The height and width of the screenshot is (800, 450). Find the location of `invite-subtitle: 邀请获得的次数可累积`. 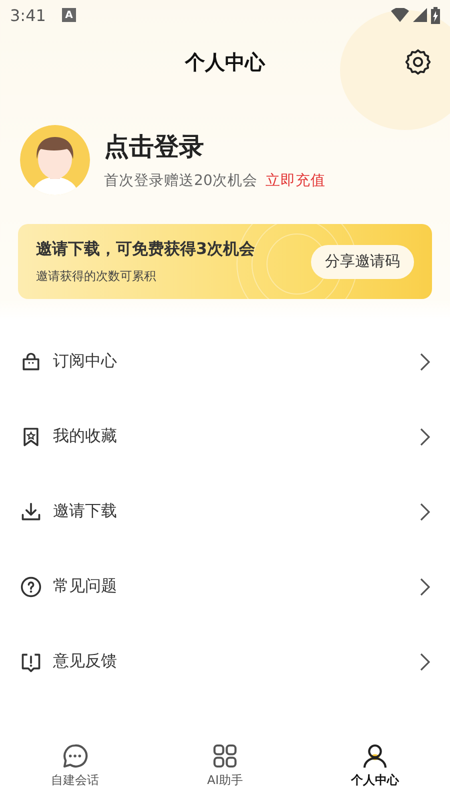

invite-subtitle: 邀请获得的次数可累积 is located at coordinates (96, 276).